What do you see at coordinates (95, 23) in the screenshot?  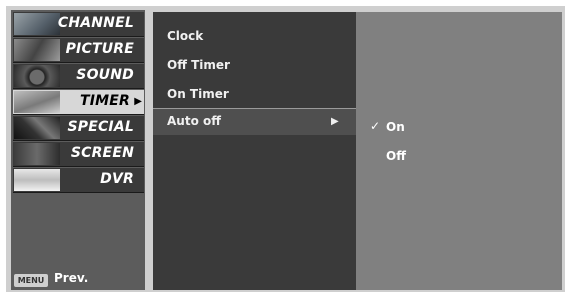 I see `menu-item-label: CHANNEL` at bounding box center [95, 23].